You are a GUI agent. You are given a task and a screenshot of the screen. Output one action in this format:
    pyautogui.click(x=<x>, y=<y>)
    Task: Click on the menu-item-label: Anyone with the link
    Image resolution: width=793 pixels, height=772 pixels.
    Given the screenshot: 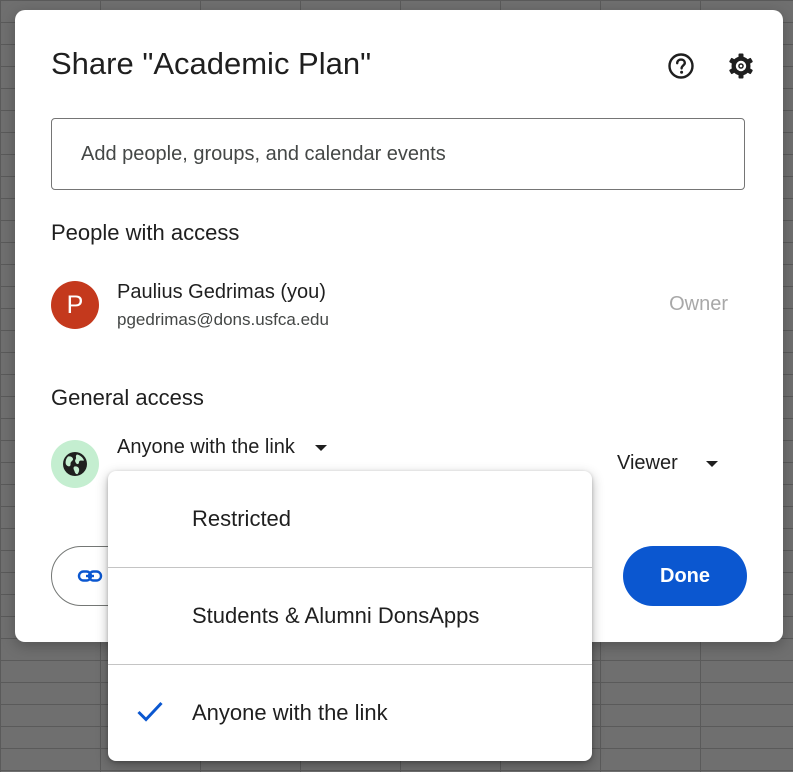 What is the action you would take?
    pyautogui.click(x=290, y=712)
    